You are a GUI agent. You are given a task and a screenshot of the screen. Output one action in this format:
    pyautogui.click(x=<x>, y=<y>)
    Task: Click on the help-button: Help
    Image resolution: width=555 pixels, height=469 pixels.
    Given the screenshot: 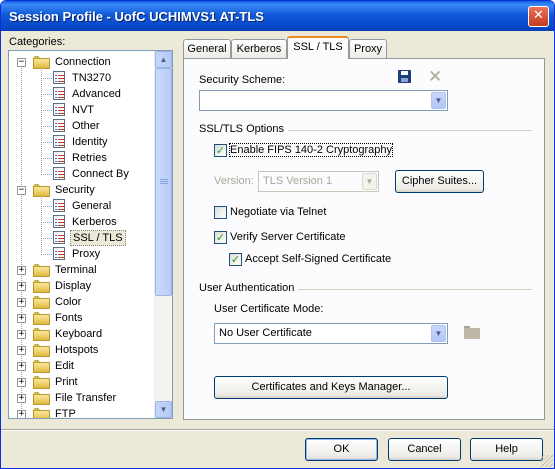 What is the action you would take?
    pyautogui.click(x=506, y=449)
    